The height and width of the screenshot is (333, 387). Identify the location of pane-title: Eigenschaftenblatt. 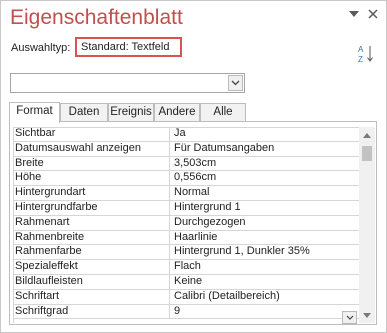
(96, 17).